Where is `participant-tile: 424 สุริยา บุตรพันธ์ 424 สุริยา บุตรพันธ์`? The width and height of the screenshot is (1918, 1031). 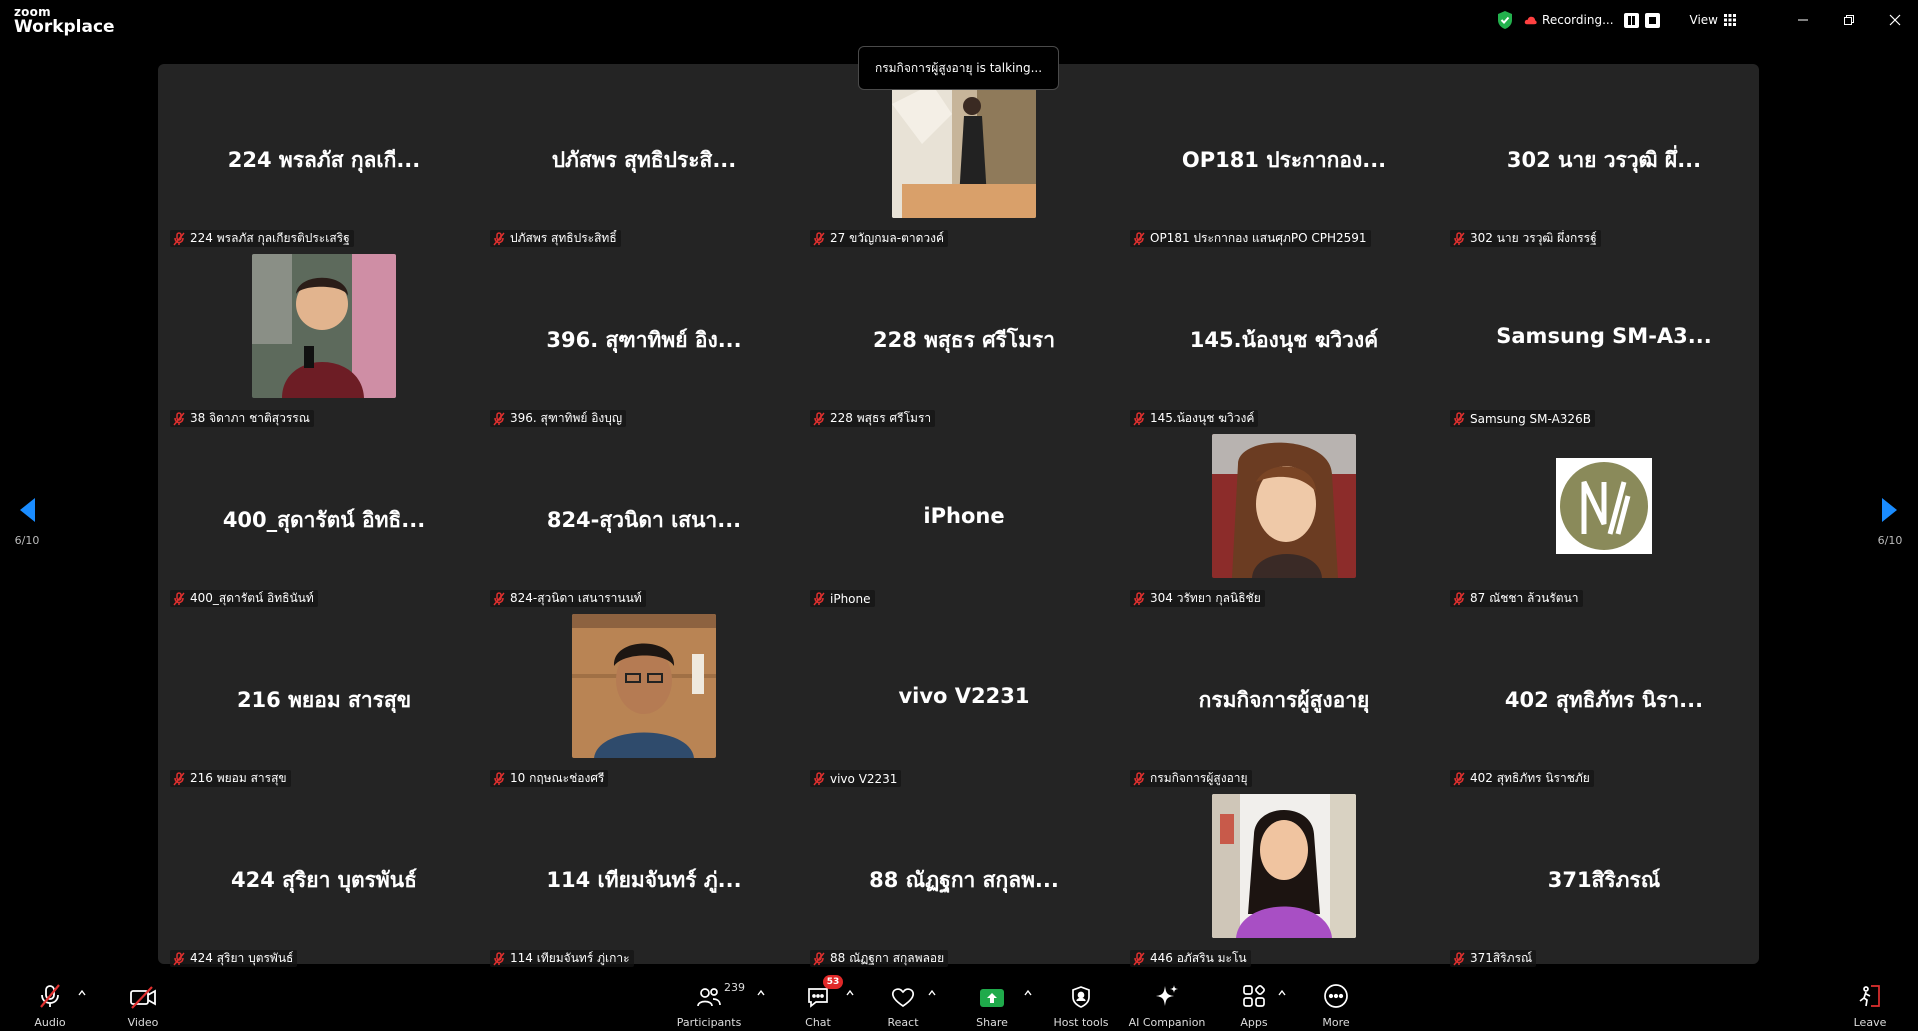 participant-tile: 424 สุริยา บุตรพันธ์ 424 สุริยา บุตรพันธ์ is located at coordinates (324, 882).